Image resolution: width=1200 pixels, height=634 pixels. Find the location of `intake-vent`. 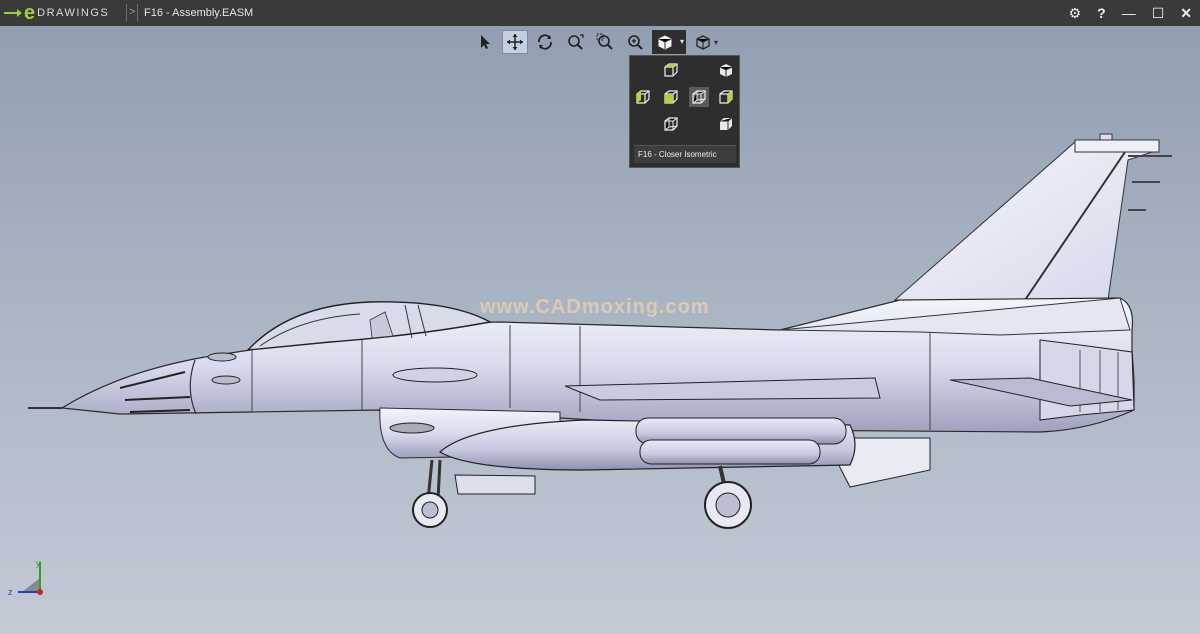

intake-vent is located at coordinates (412, 428).